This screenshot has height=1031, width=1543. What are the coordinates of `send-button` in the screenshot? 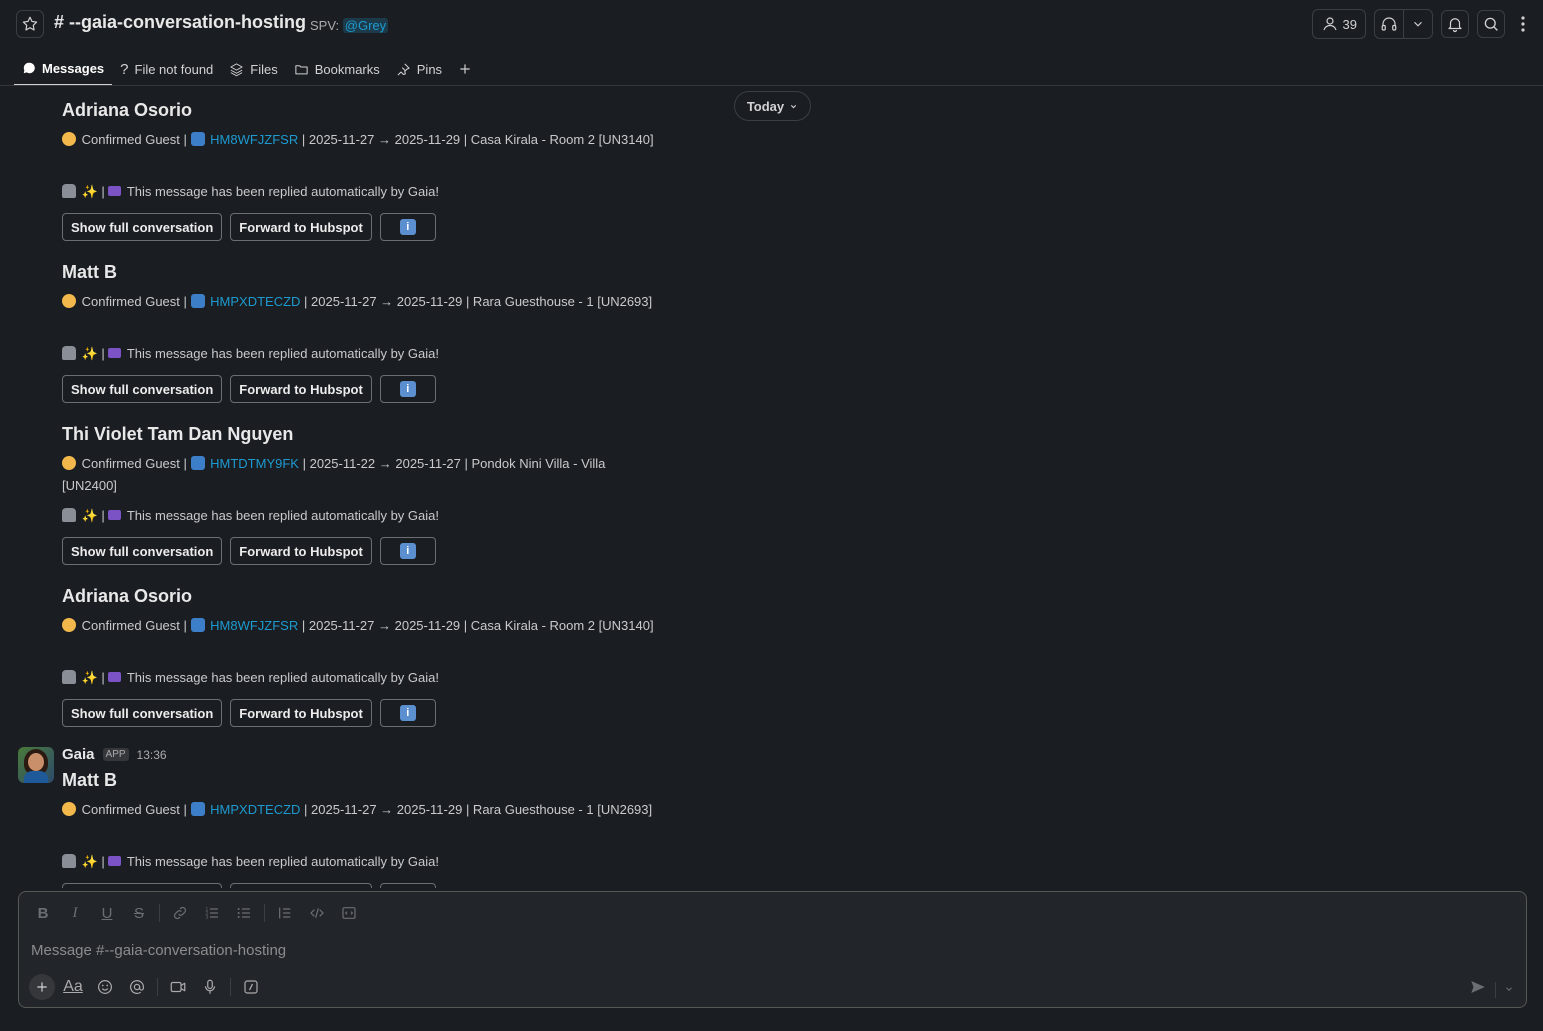 It's located at (1478, 989).